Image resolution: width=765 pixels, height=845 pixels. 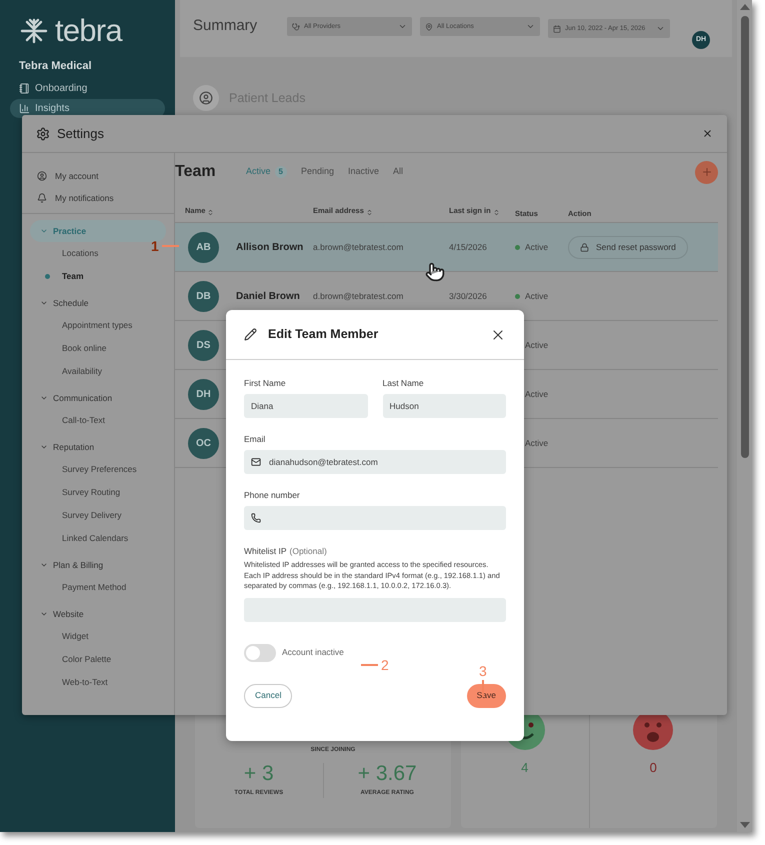 What do you see at coordinates (272, 495) in the screenshot?
I see `field-label: Phone number` at bounding box center [272, 495].